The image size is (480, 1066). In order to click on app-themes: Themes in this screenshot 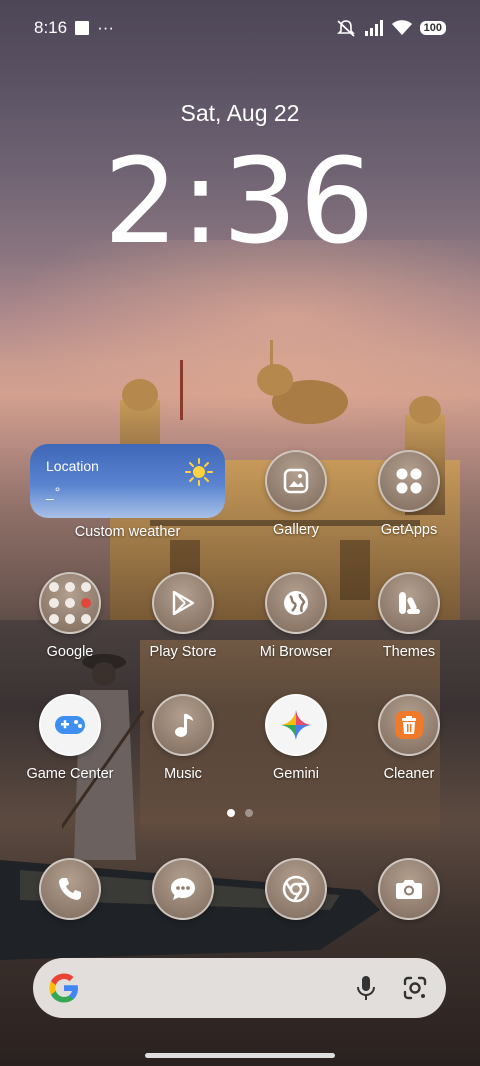, I will do `click(409, 616)`.